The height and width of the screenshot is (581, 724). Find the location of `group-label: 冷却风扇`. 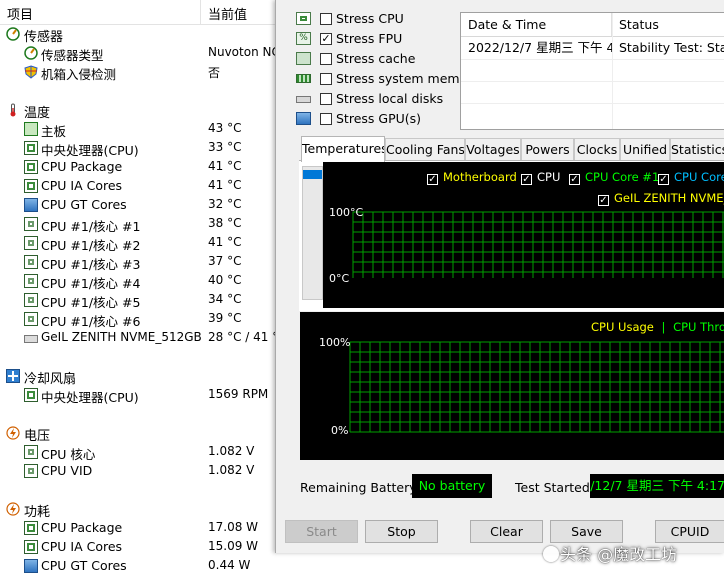

group-label: 冷却风扇 is located at coordinates (50, 379).